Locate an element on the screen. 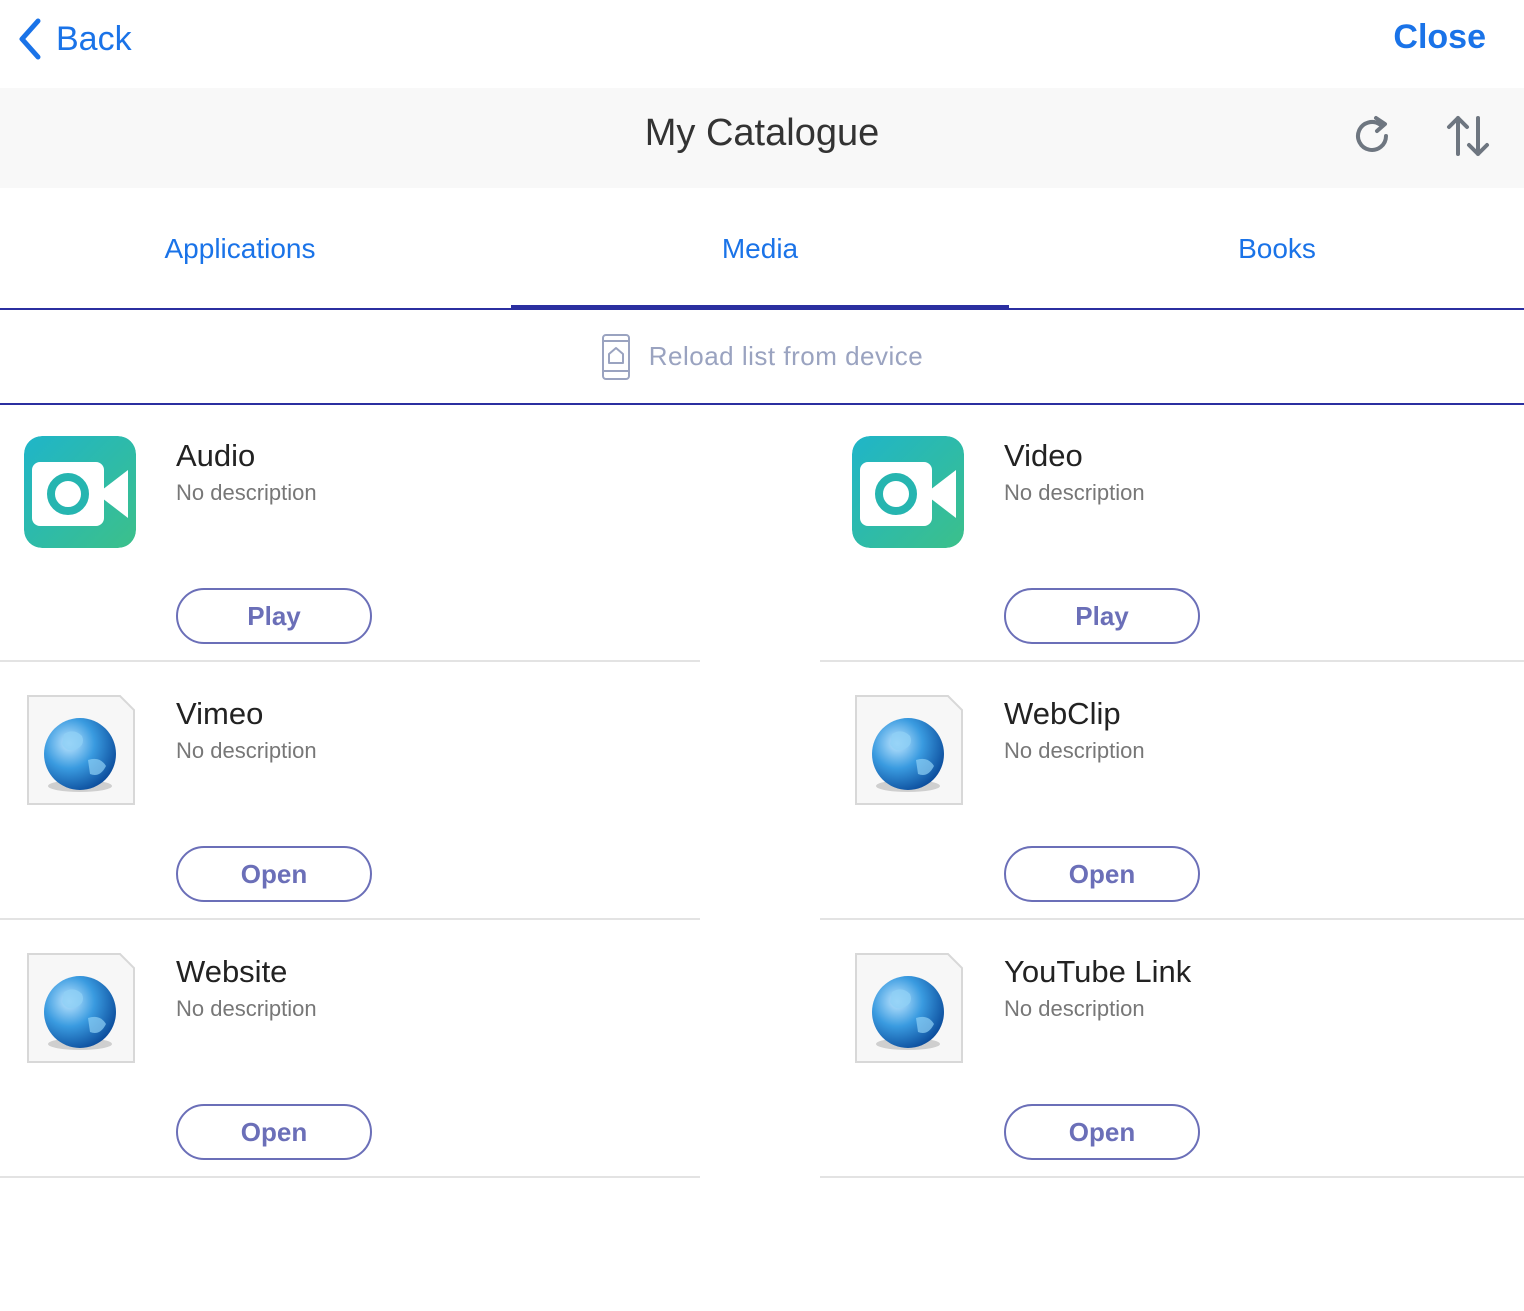 Image resolution: width=1524 pixels, height=1311 pixels. back-label: Back is located at coordinates (94, 38).